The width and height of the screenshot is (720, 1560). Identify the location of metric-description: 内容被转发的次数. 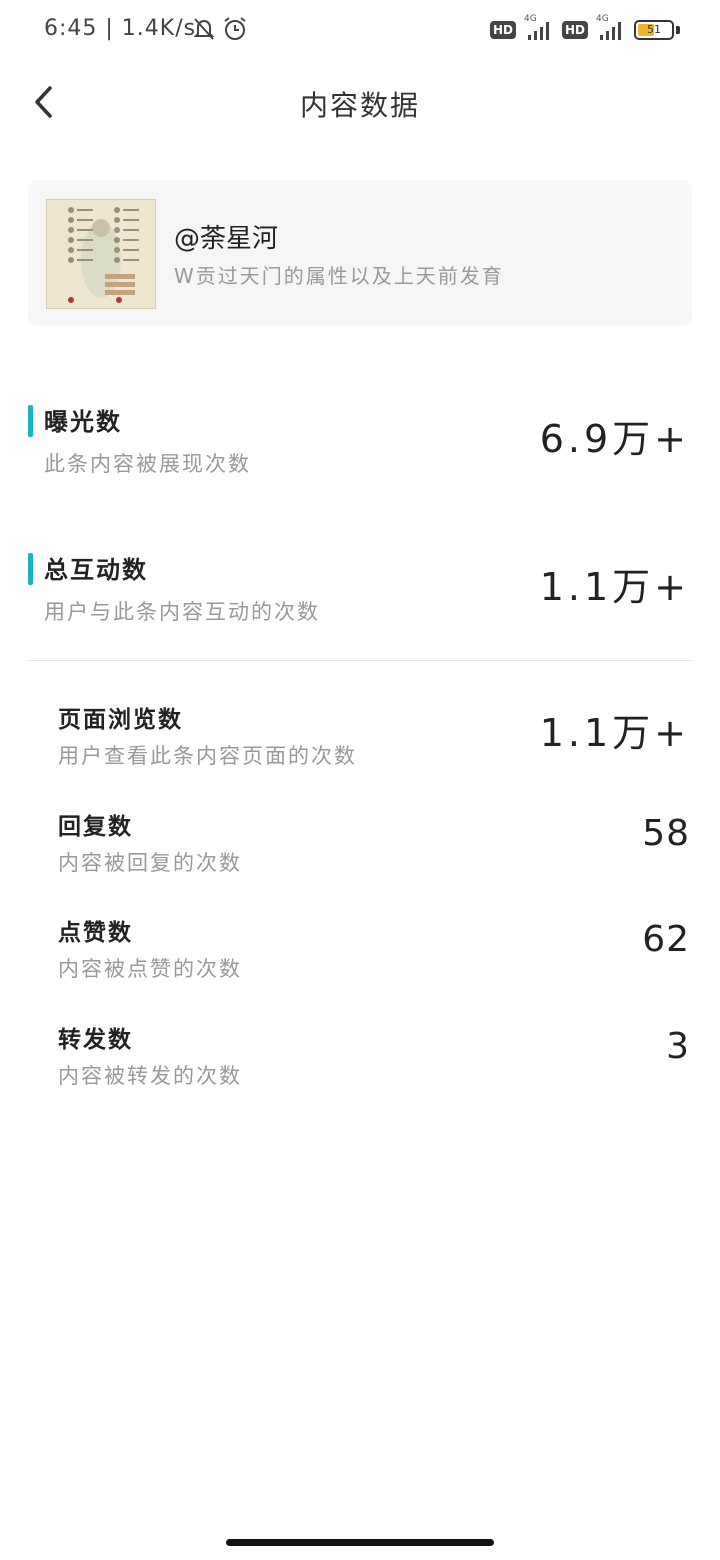
(150, 1076).